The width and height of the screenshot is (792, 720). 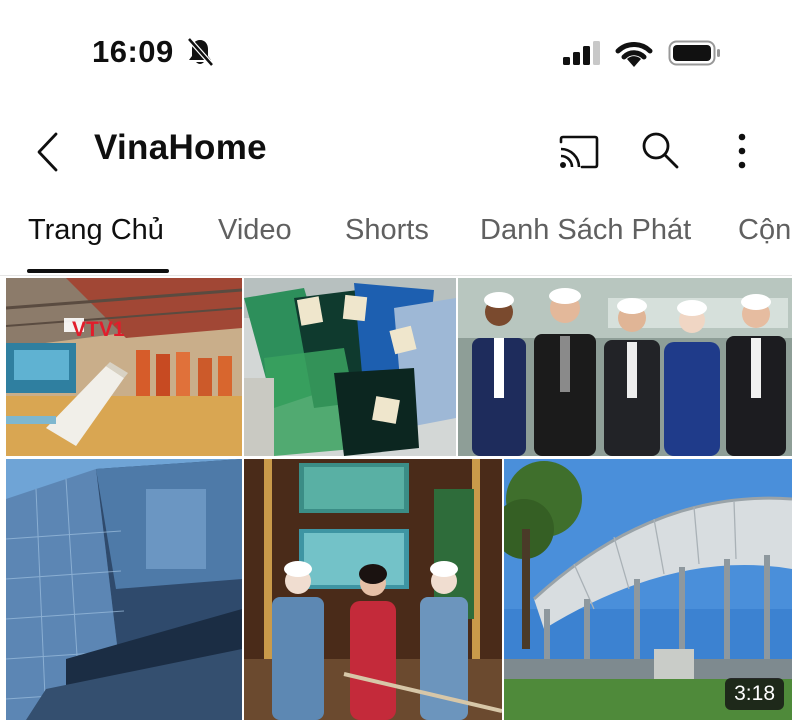 I want to click on team-thumbnail, so click(x=625, y=367).